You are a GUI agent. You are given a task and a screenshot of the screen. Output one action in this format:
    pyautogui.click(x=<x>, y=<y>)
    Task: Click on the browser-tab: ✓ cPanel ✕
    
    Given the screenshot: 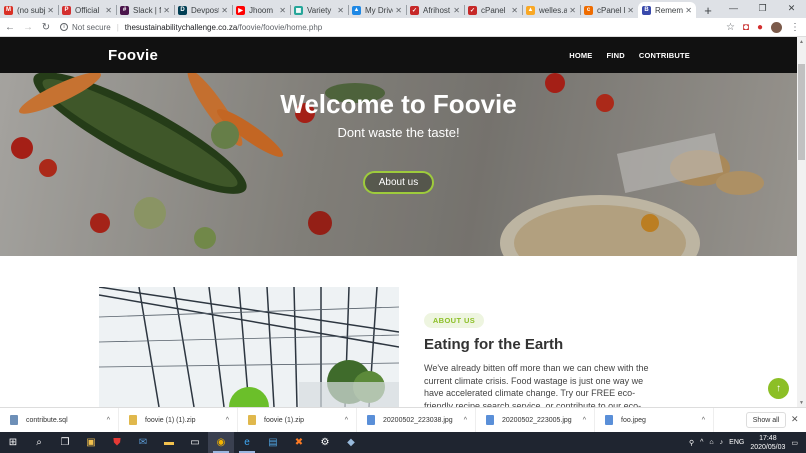 What is the action you would take?
    pyautogui.click(x=493, y=10)
    